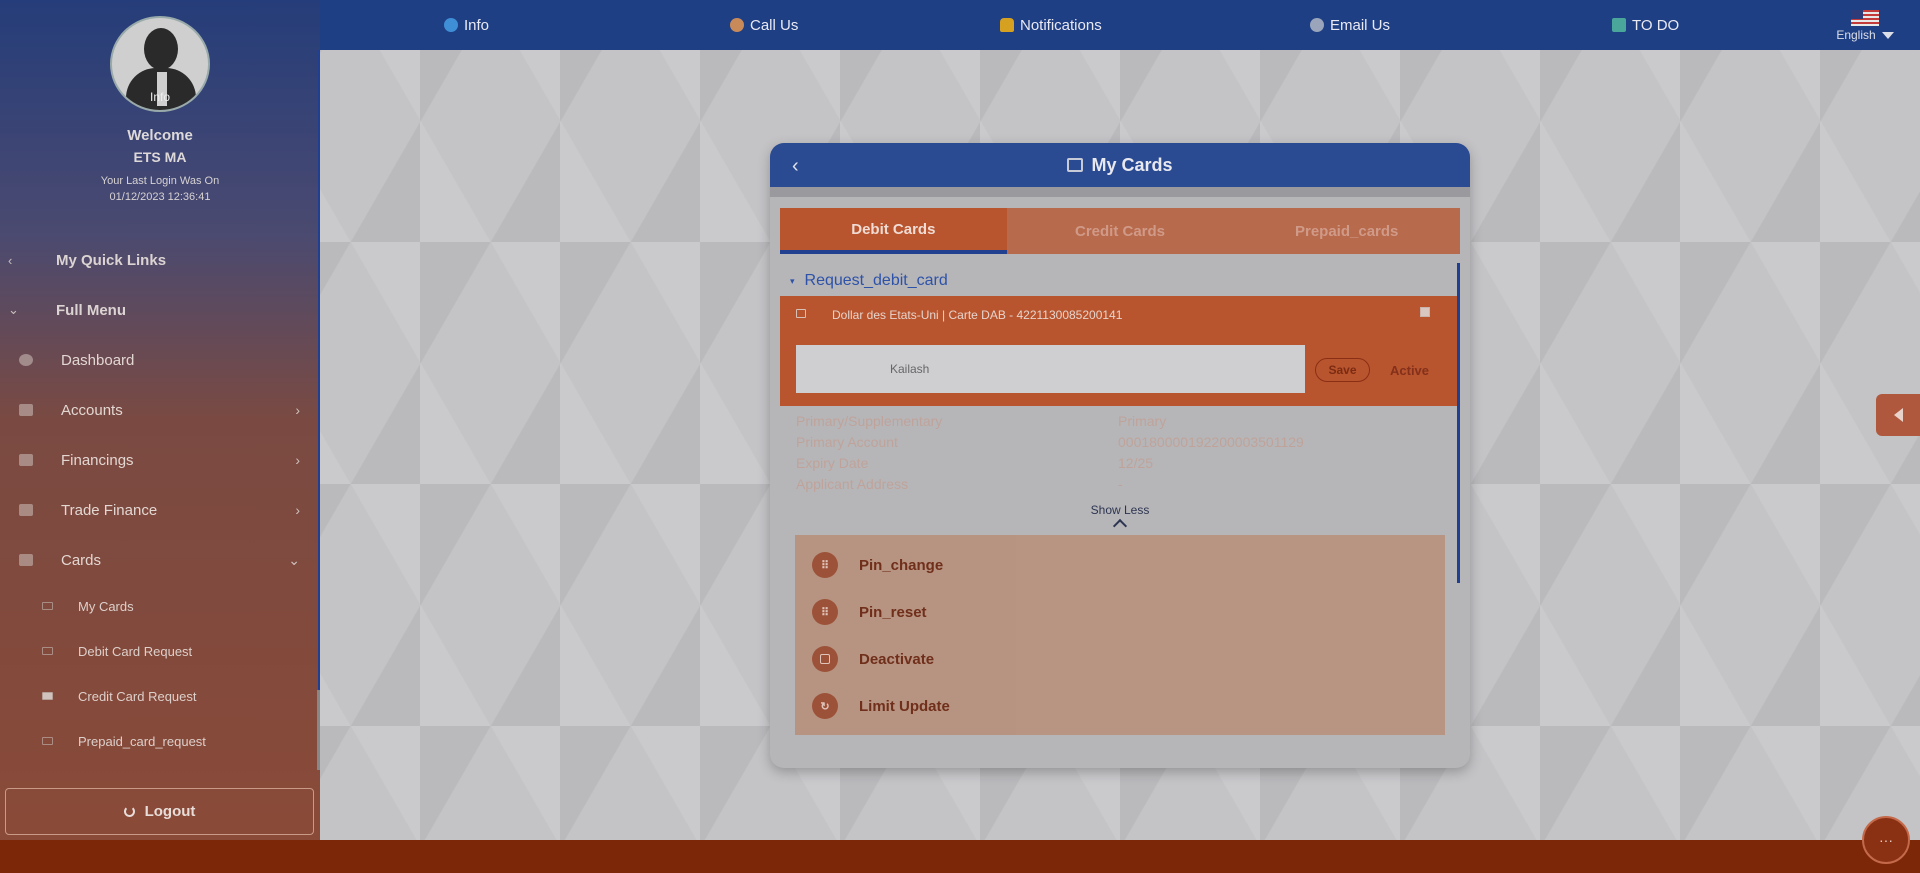 The image size is (1920, 873). What do you see at coordinates (26, 410) in the screenshot?
I see `wallet-icon` at bounding box center [26, 410].